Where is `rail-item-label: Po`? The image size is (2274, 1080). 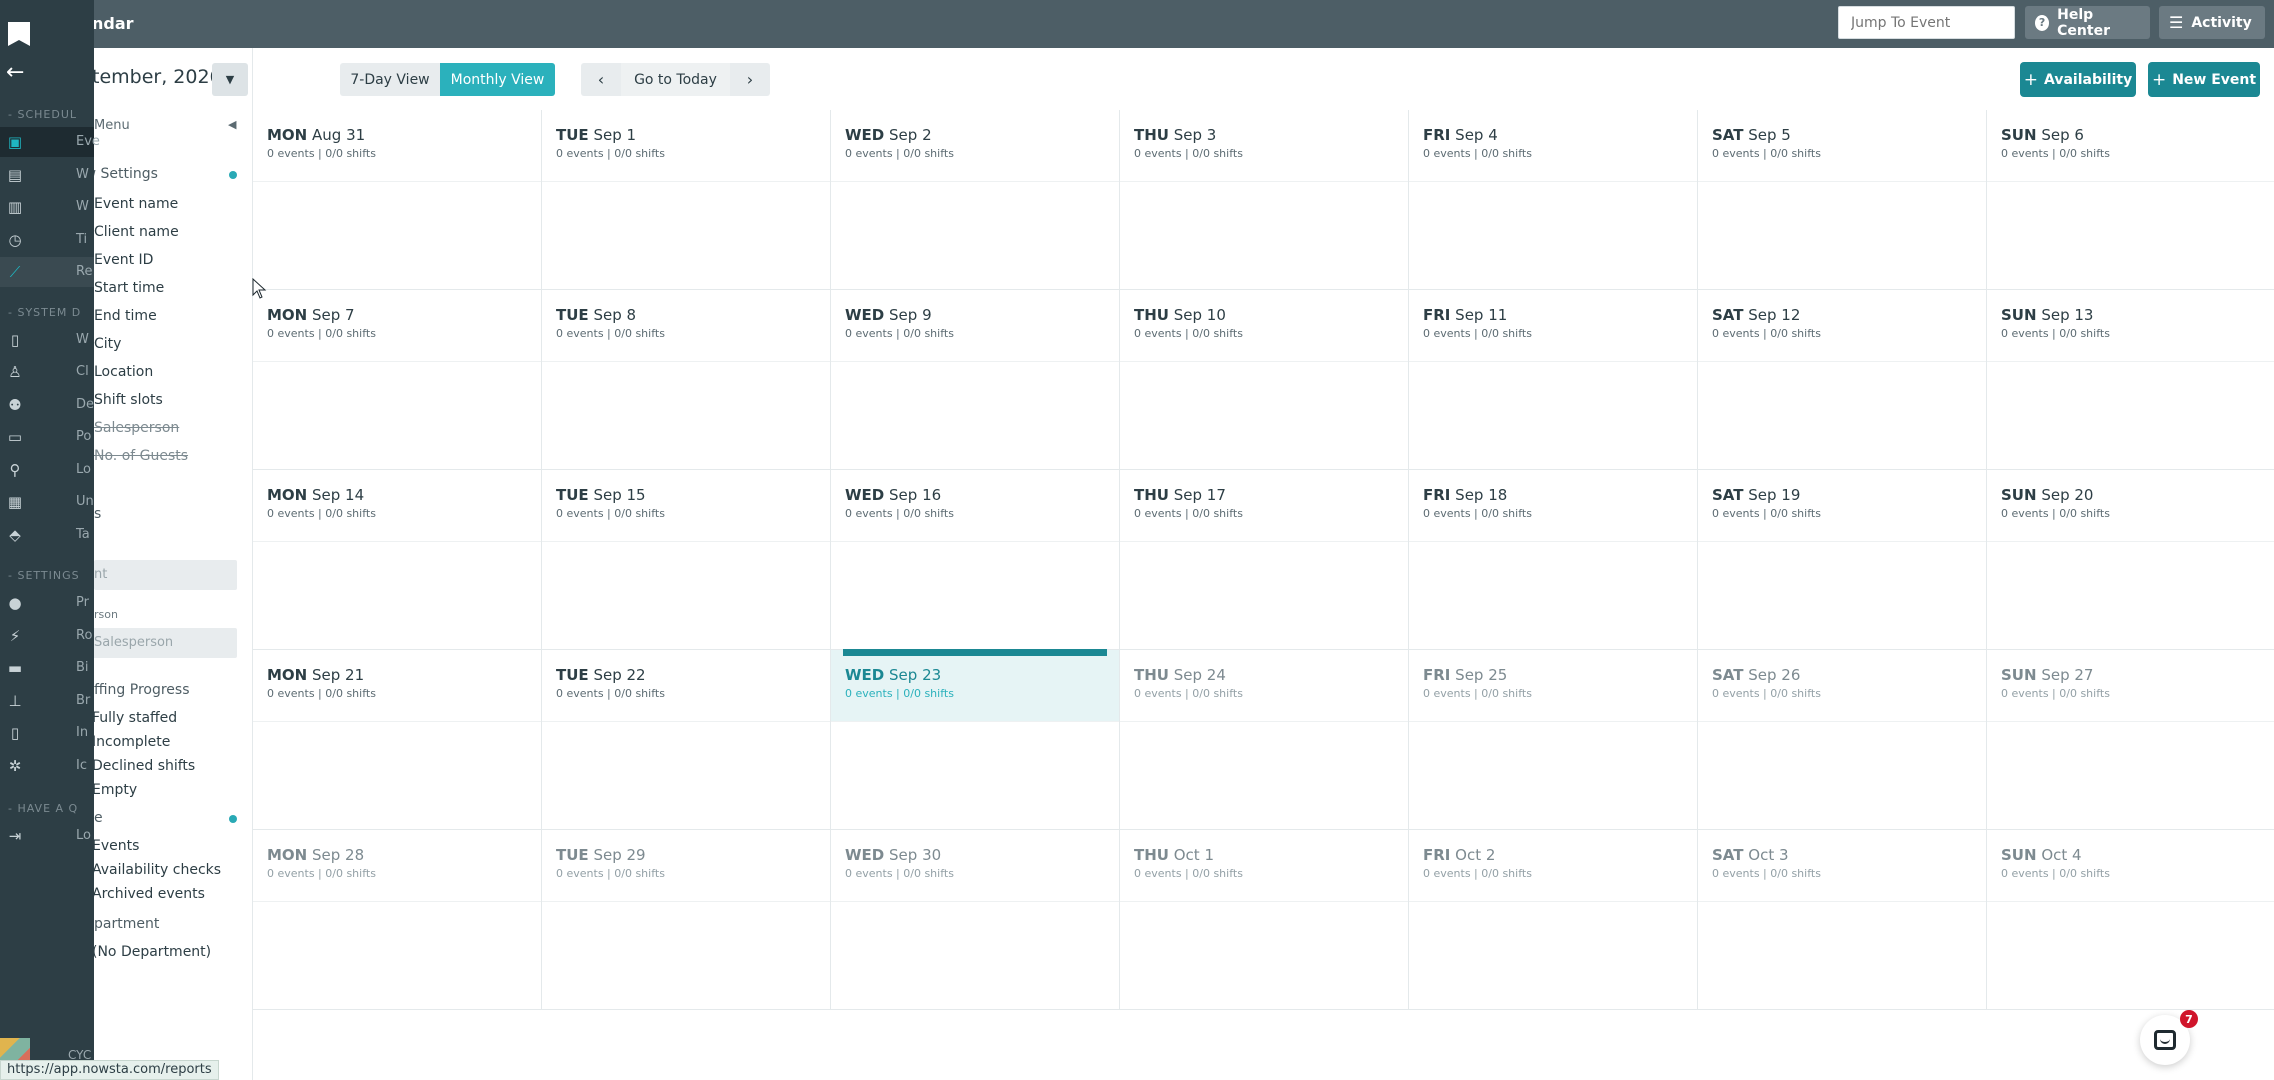
rail-item-label: Po is located at coordinates (83, 436).